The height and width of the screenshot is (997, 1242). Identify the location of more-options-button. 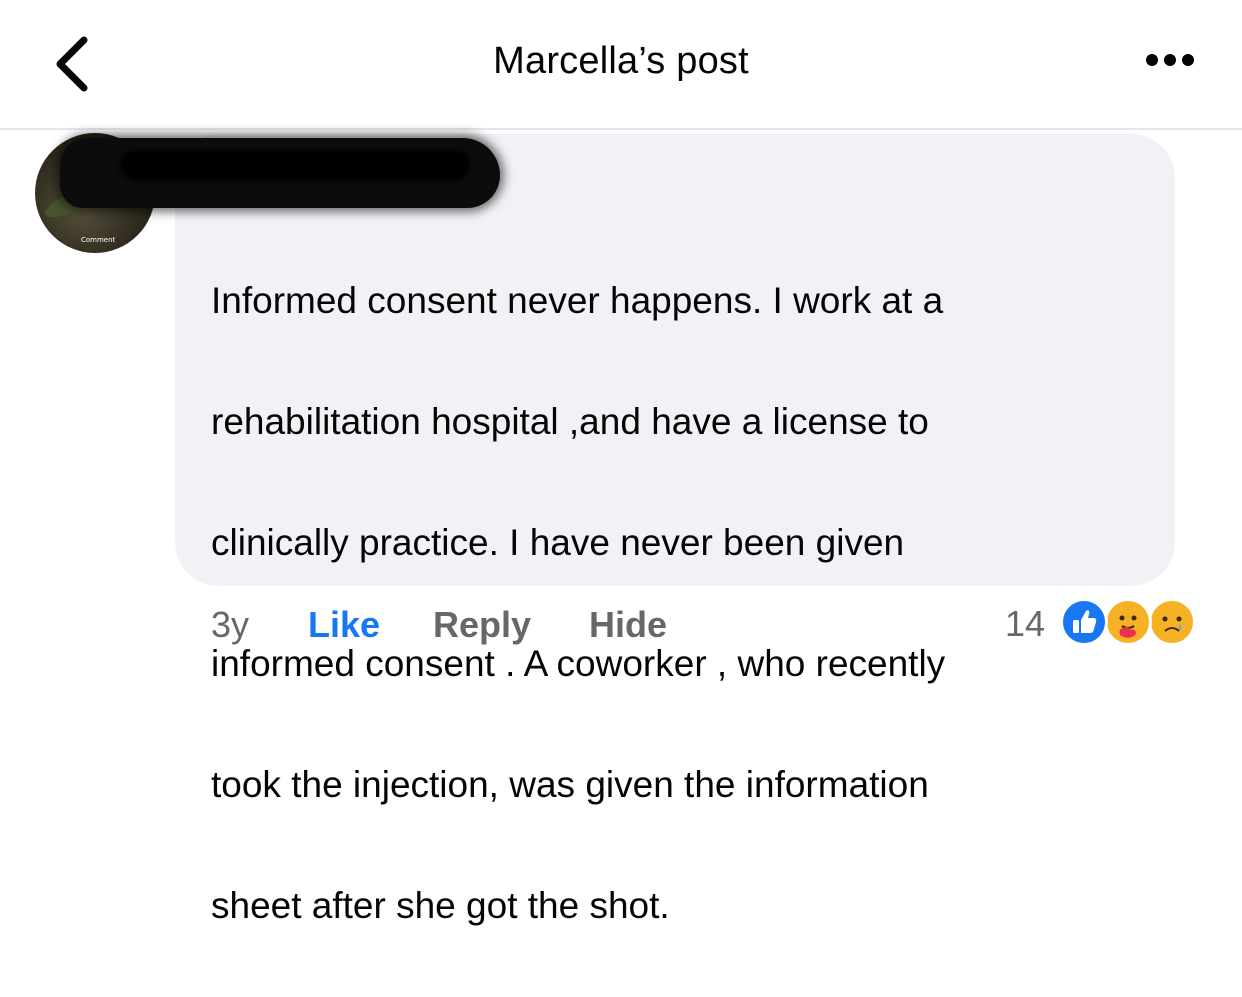
(1170, 60).